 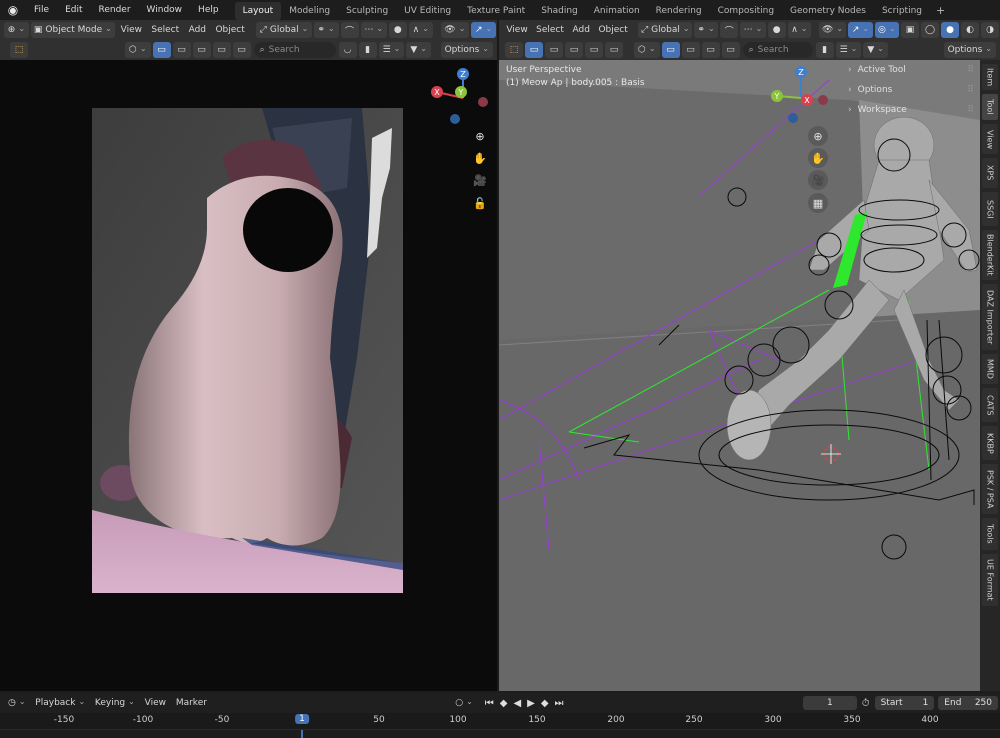 I want to click on tab-layout: Layout, so click(x=258, y=11).